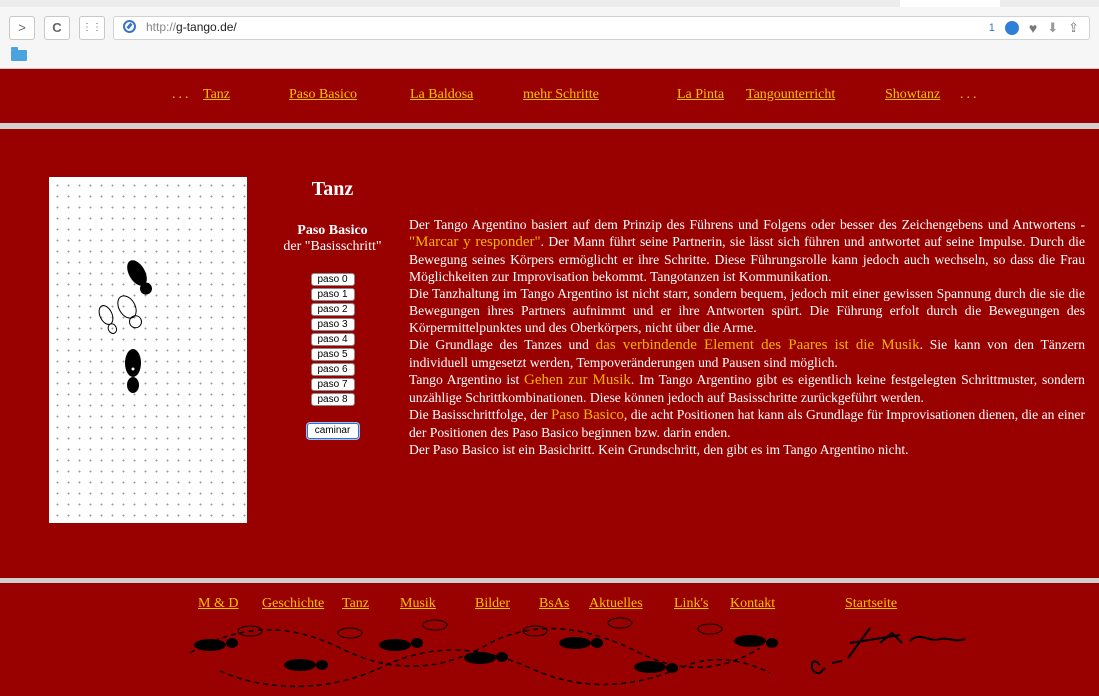 Image resolution: width=1099 pixels, height=696 pixels. Describe the element at coordinates (332, 354) in the screenshot. I see `paso-5-button: paso 5` at that location.